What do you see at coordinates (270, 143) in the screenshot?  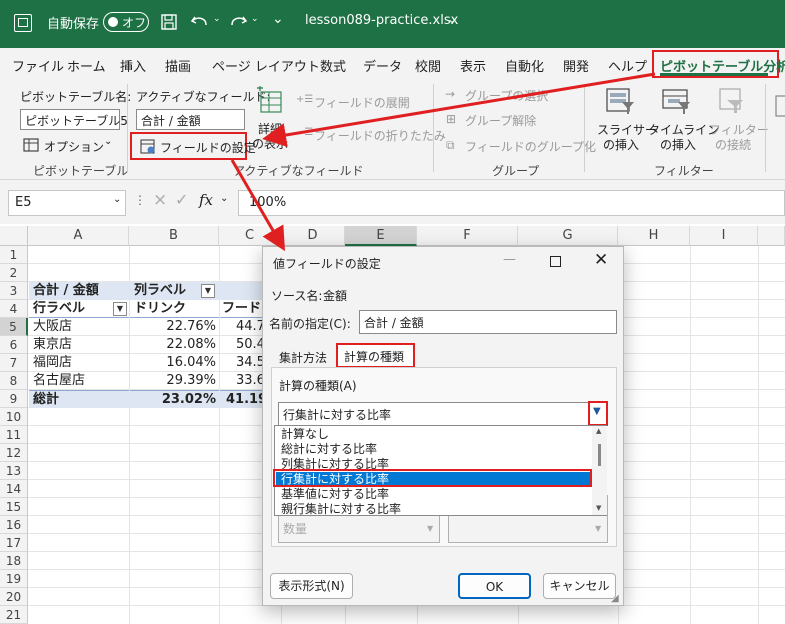 I see `show-detail-button-line2: の表示` at bounding box center [270, 143].